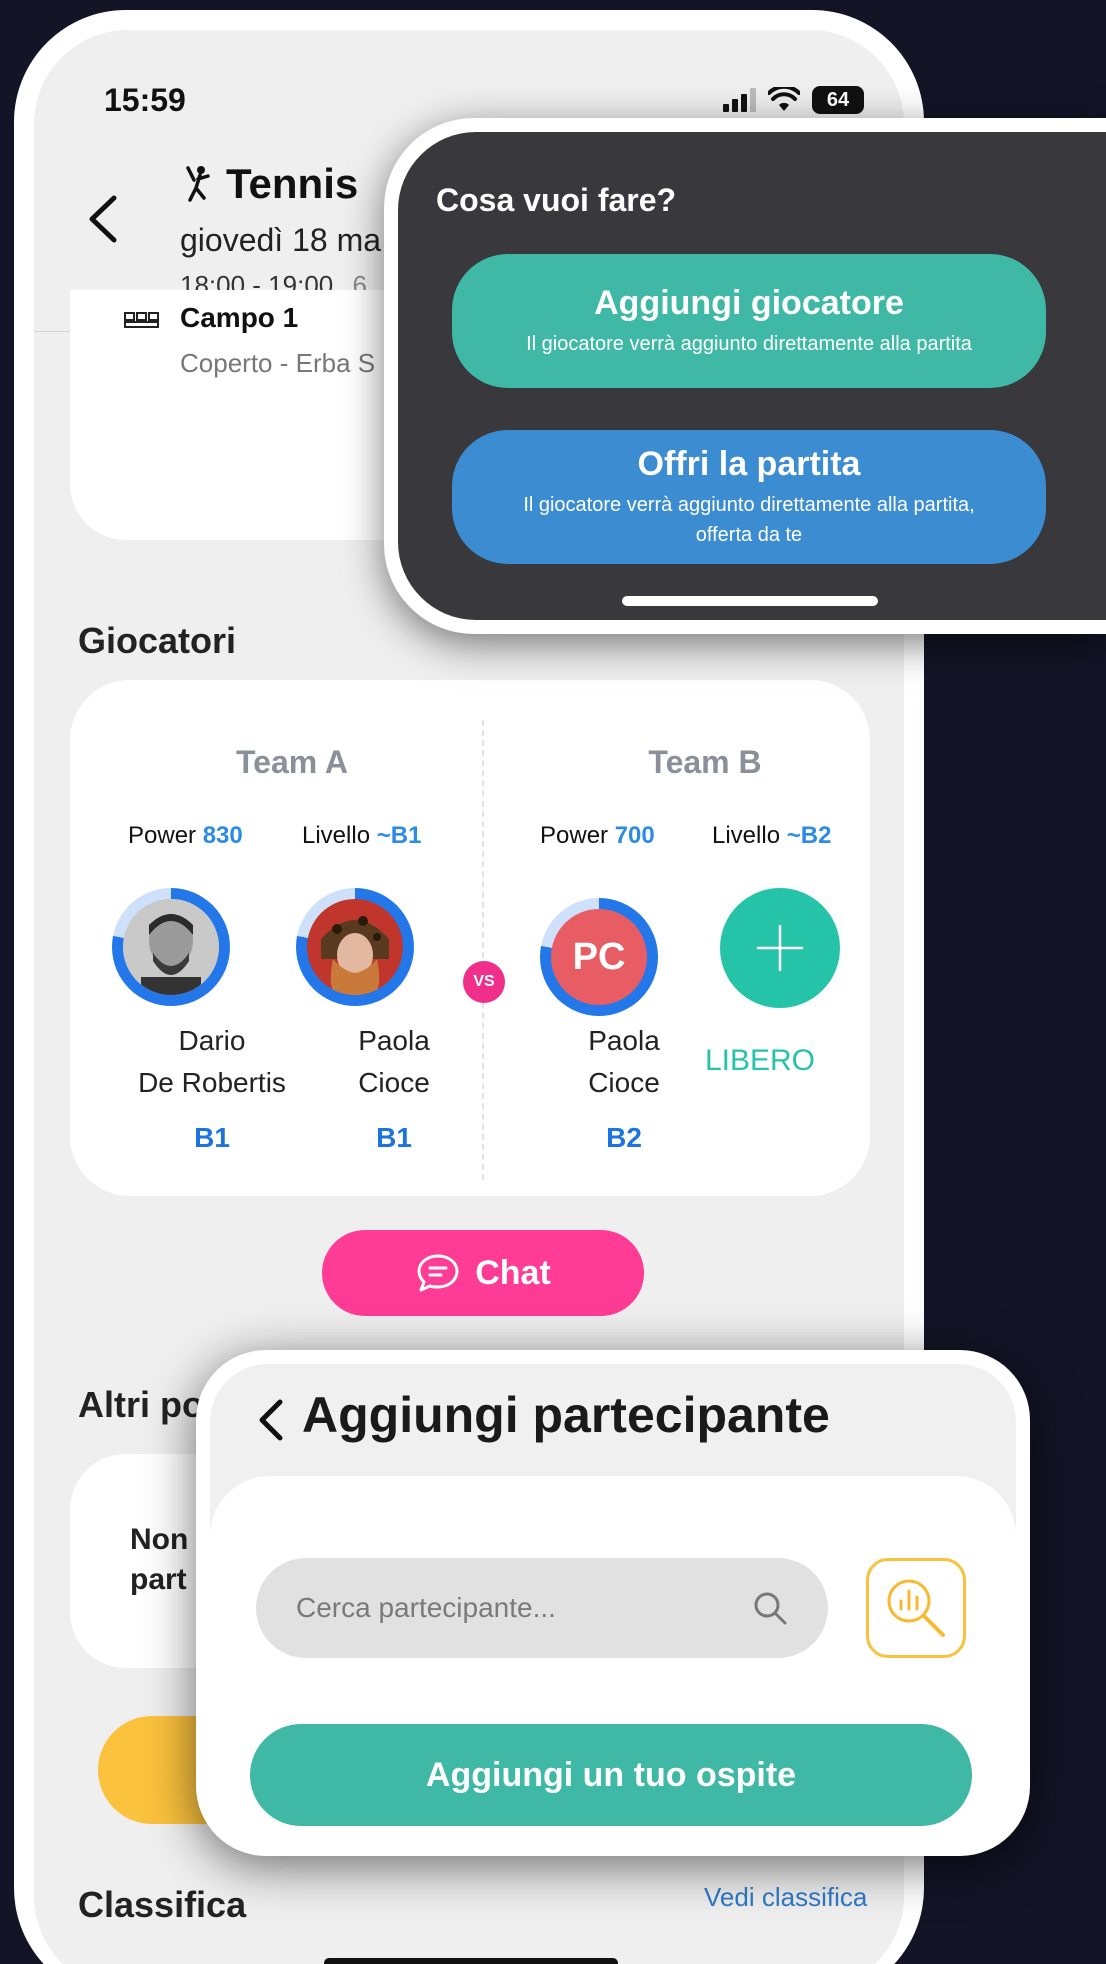  I want to click on team-divider, so click(483, 950).